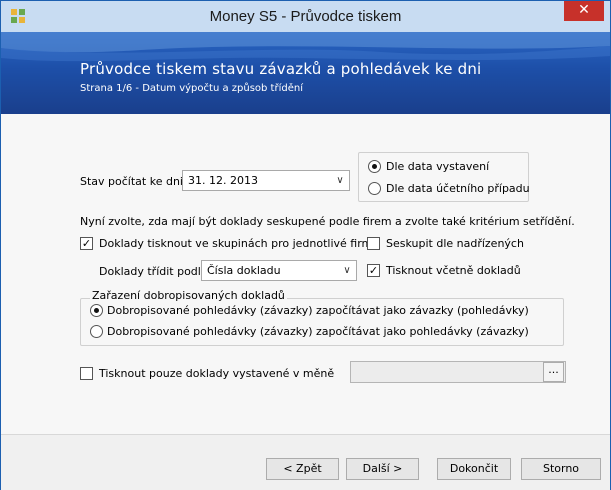 This screenshot has width=611, height=490. I want to click on finish-button: Dokončit, so click(474, 469).